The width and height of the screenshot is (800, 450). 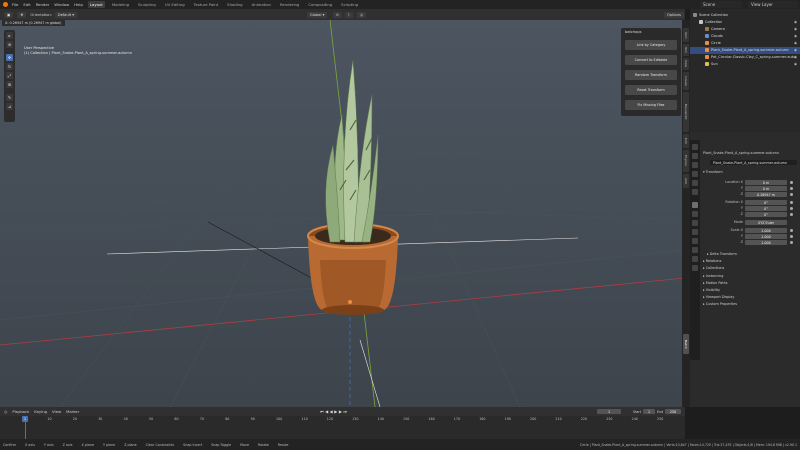 What do you see at coordinates (120, 4) in the screenshot?
I see `tab-modeling: Modeling` at bounding box center [120, 4].